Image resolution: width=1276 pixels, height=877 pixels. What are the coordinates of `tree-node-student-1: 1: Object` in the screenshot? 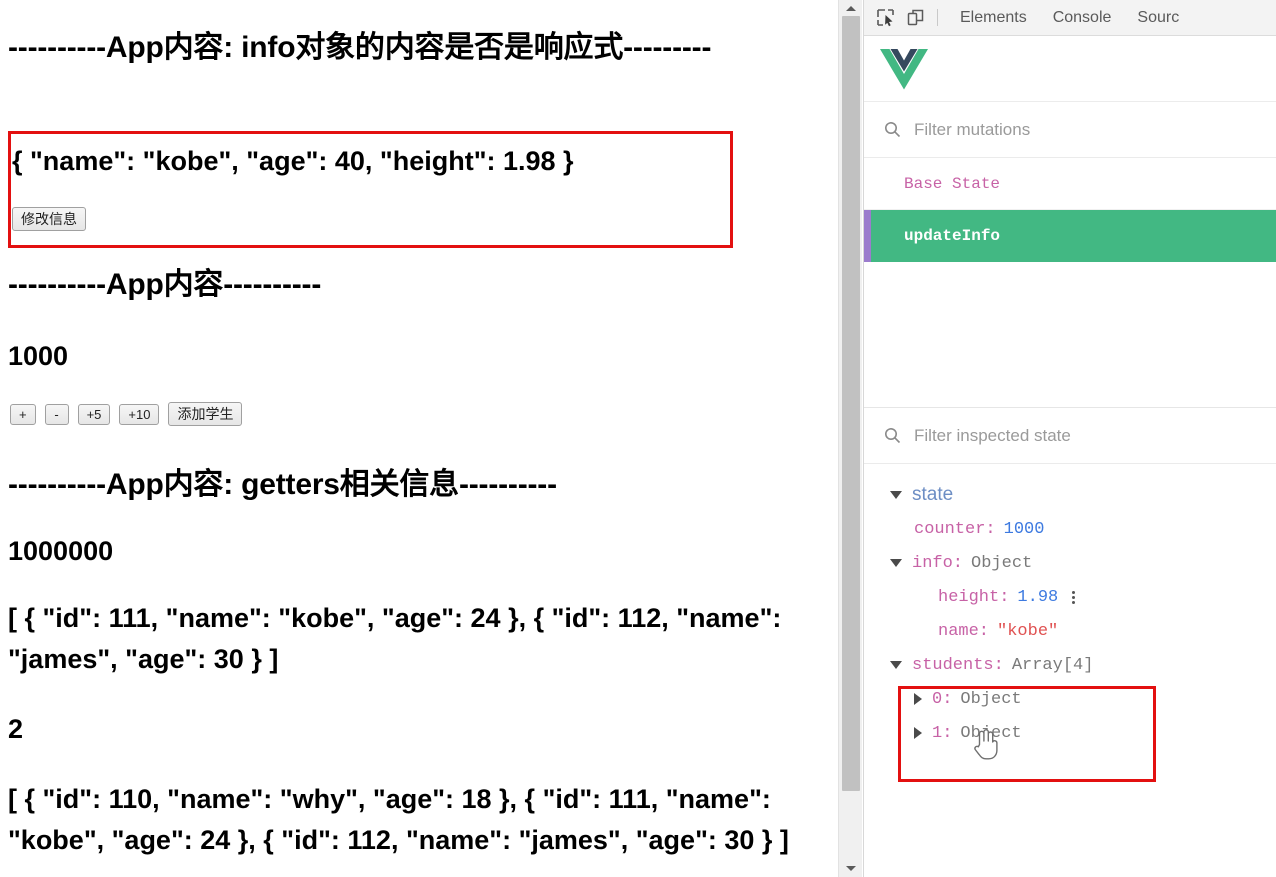 It's located at (1083, 733).